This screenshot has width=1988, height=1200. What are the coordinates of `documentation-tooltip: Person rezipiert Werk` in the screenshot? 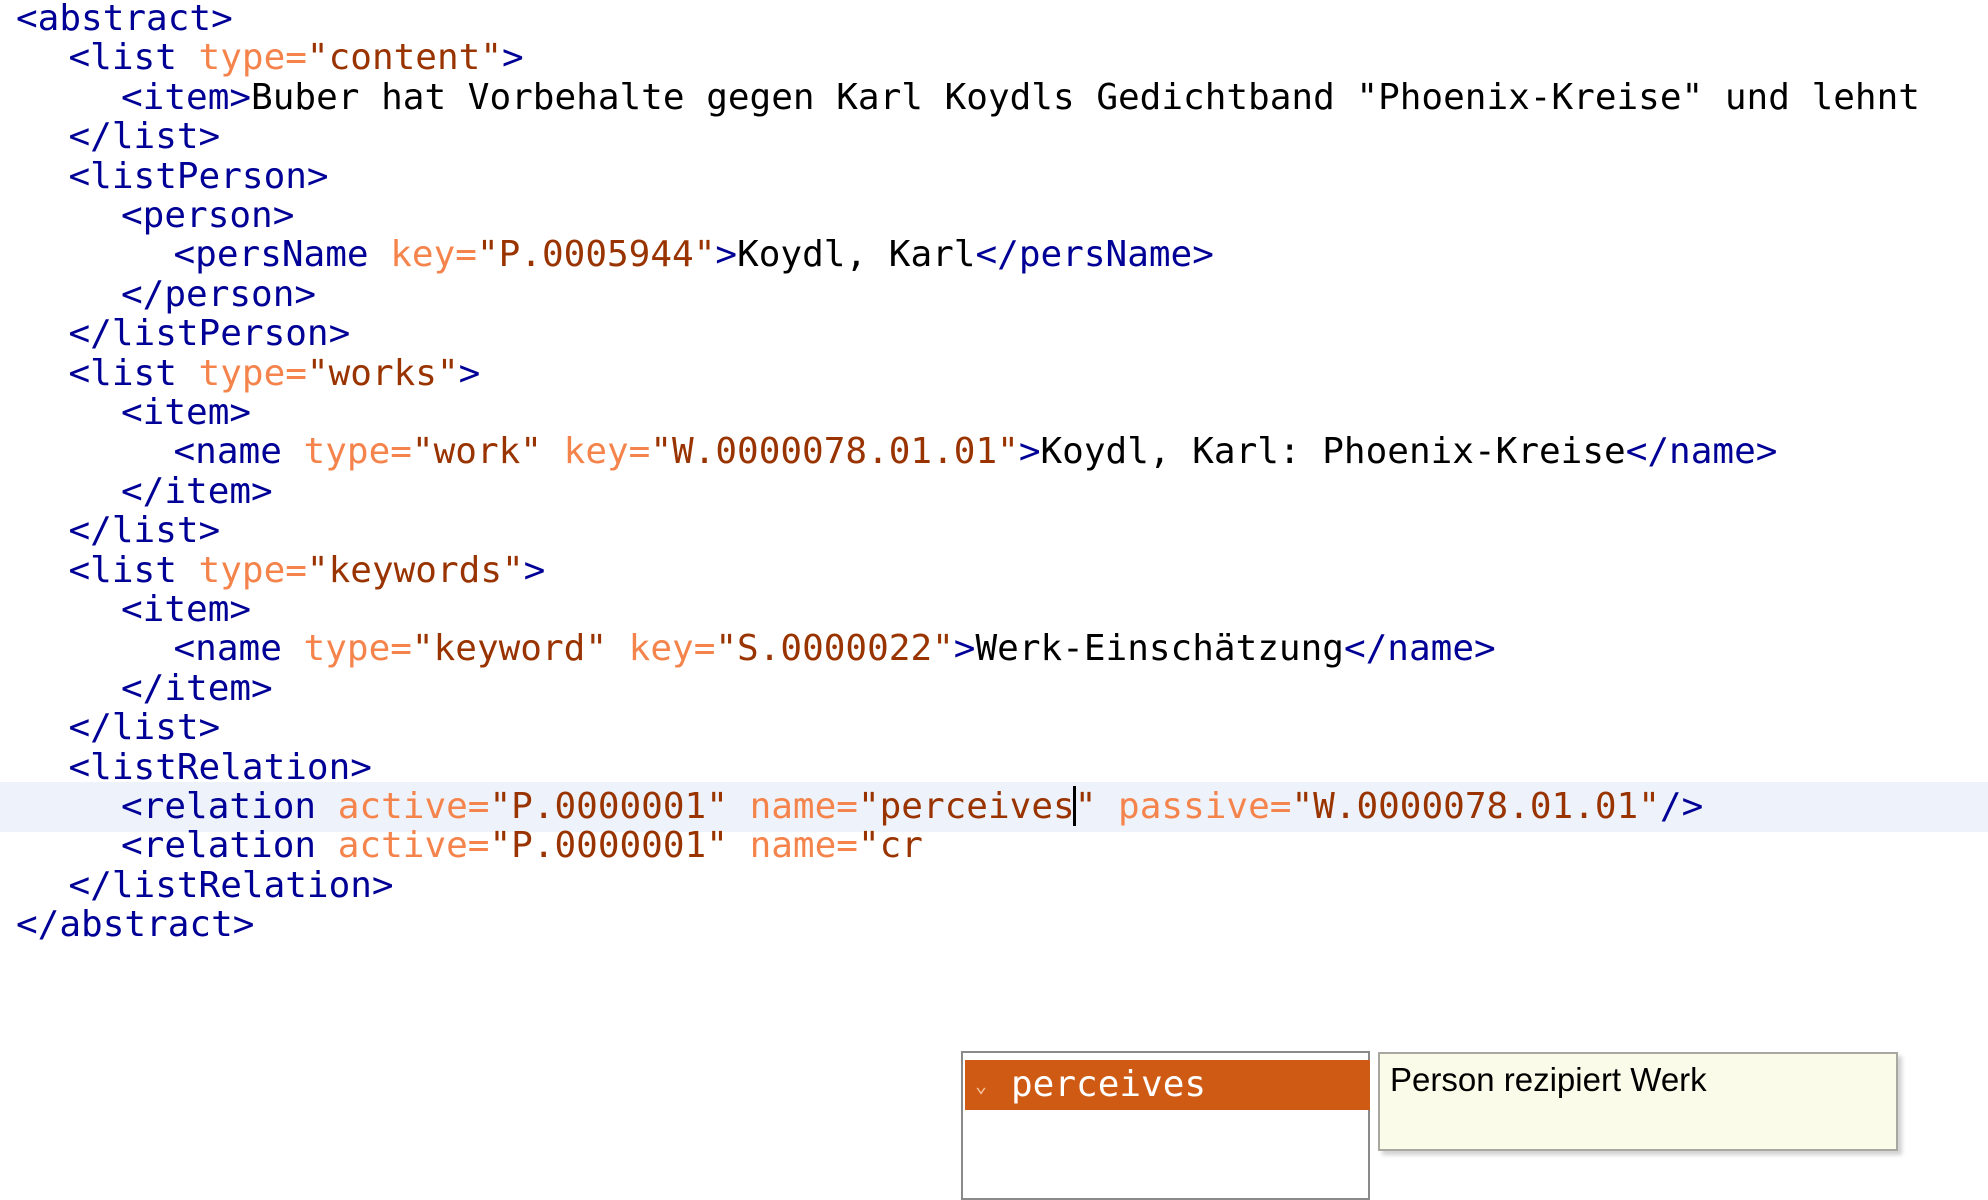 It's located at (1638, 1101).